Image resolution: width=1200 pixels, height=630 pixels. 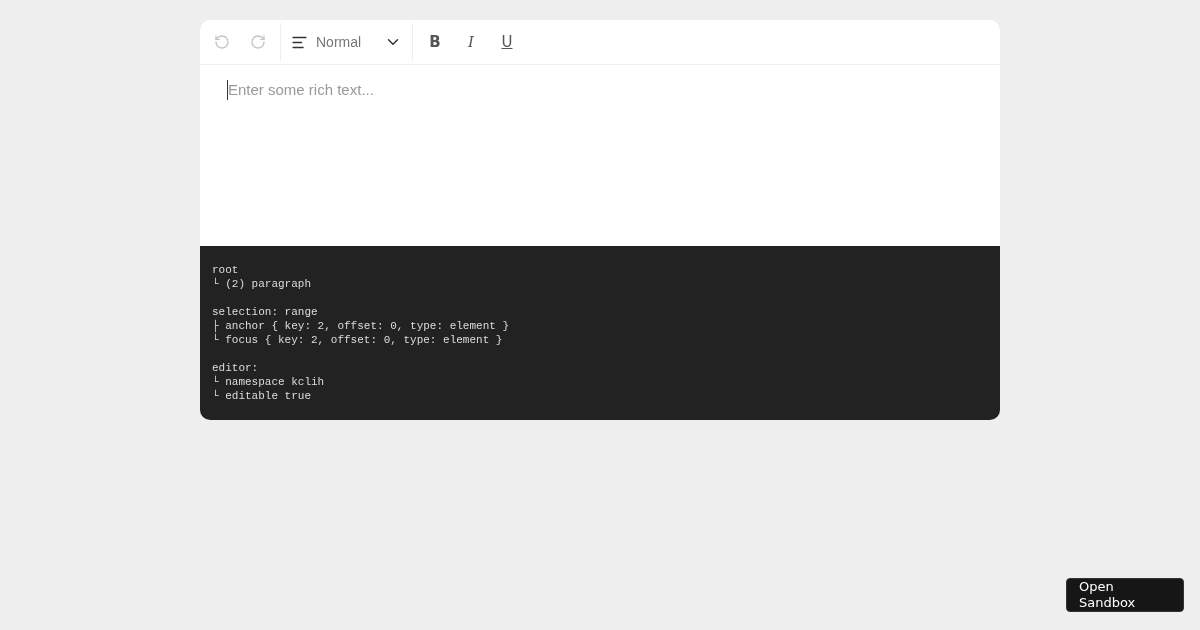 I want to click on tree-view-line: └ (2) paragraph, so click(x=262, y=284).